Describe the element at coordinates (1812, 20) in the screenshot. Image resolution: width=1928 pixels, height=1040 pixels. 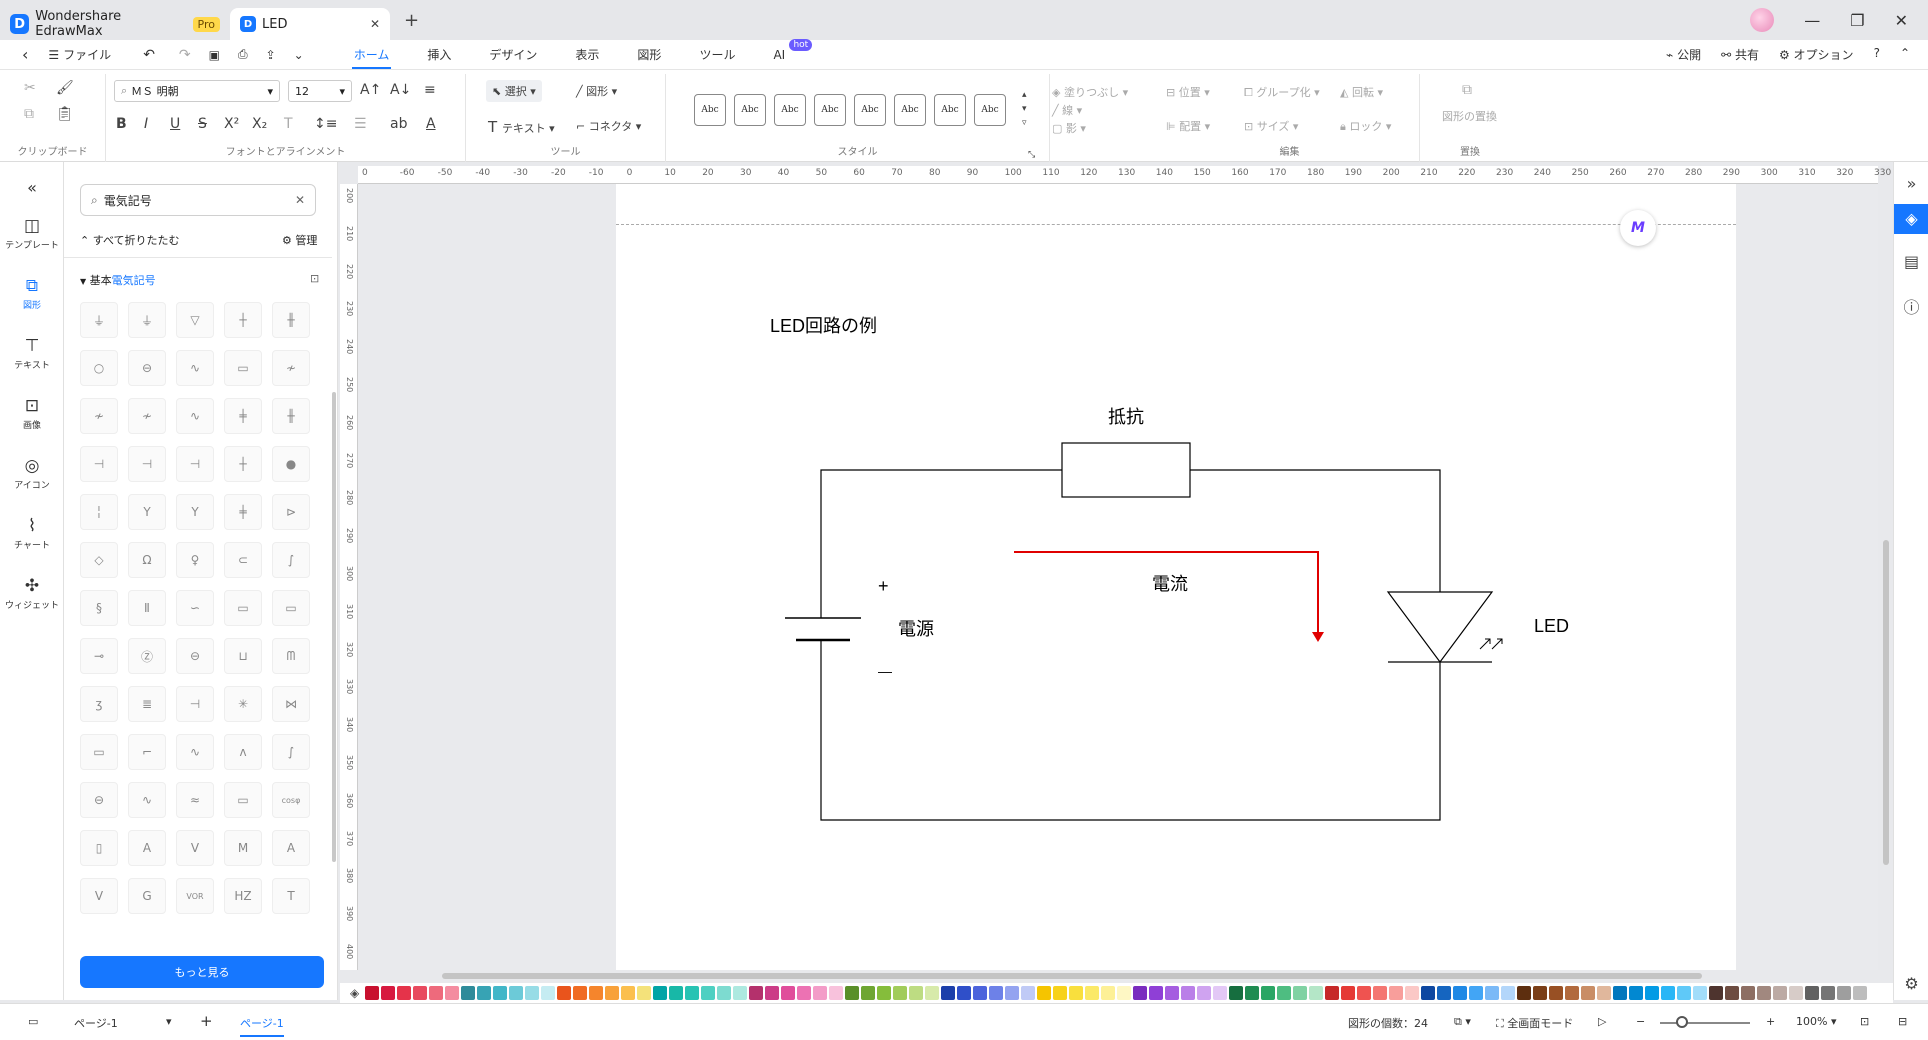
I see `minimize-button: —` at that location.